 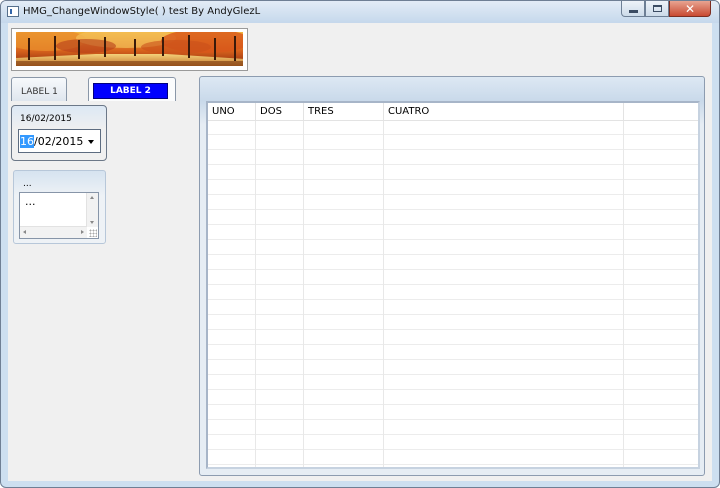 What do you see at coordinates (92, 210) in the screenshot?
I see `vertical-scrollbar` at bounding box center [92, 210].